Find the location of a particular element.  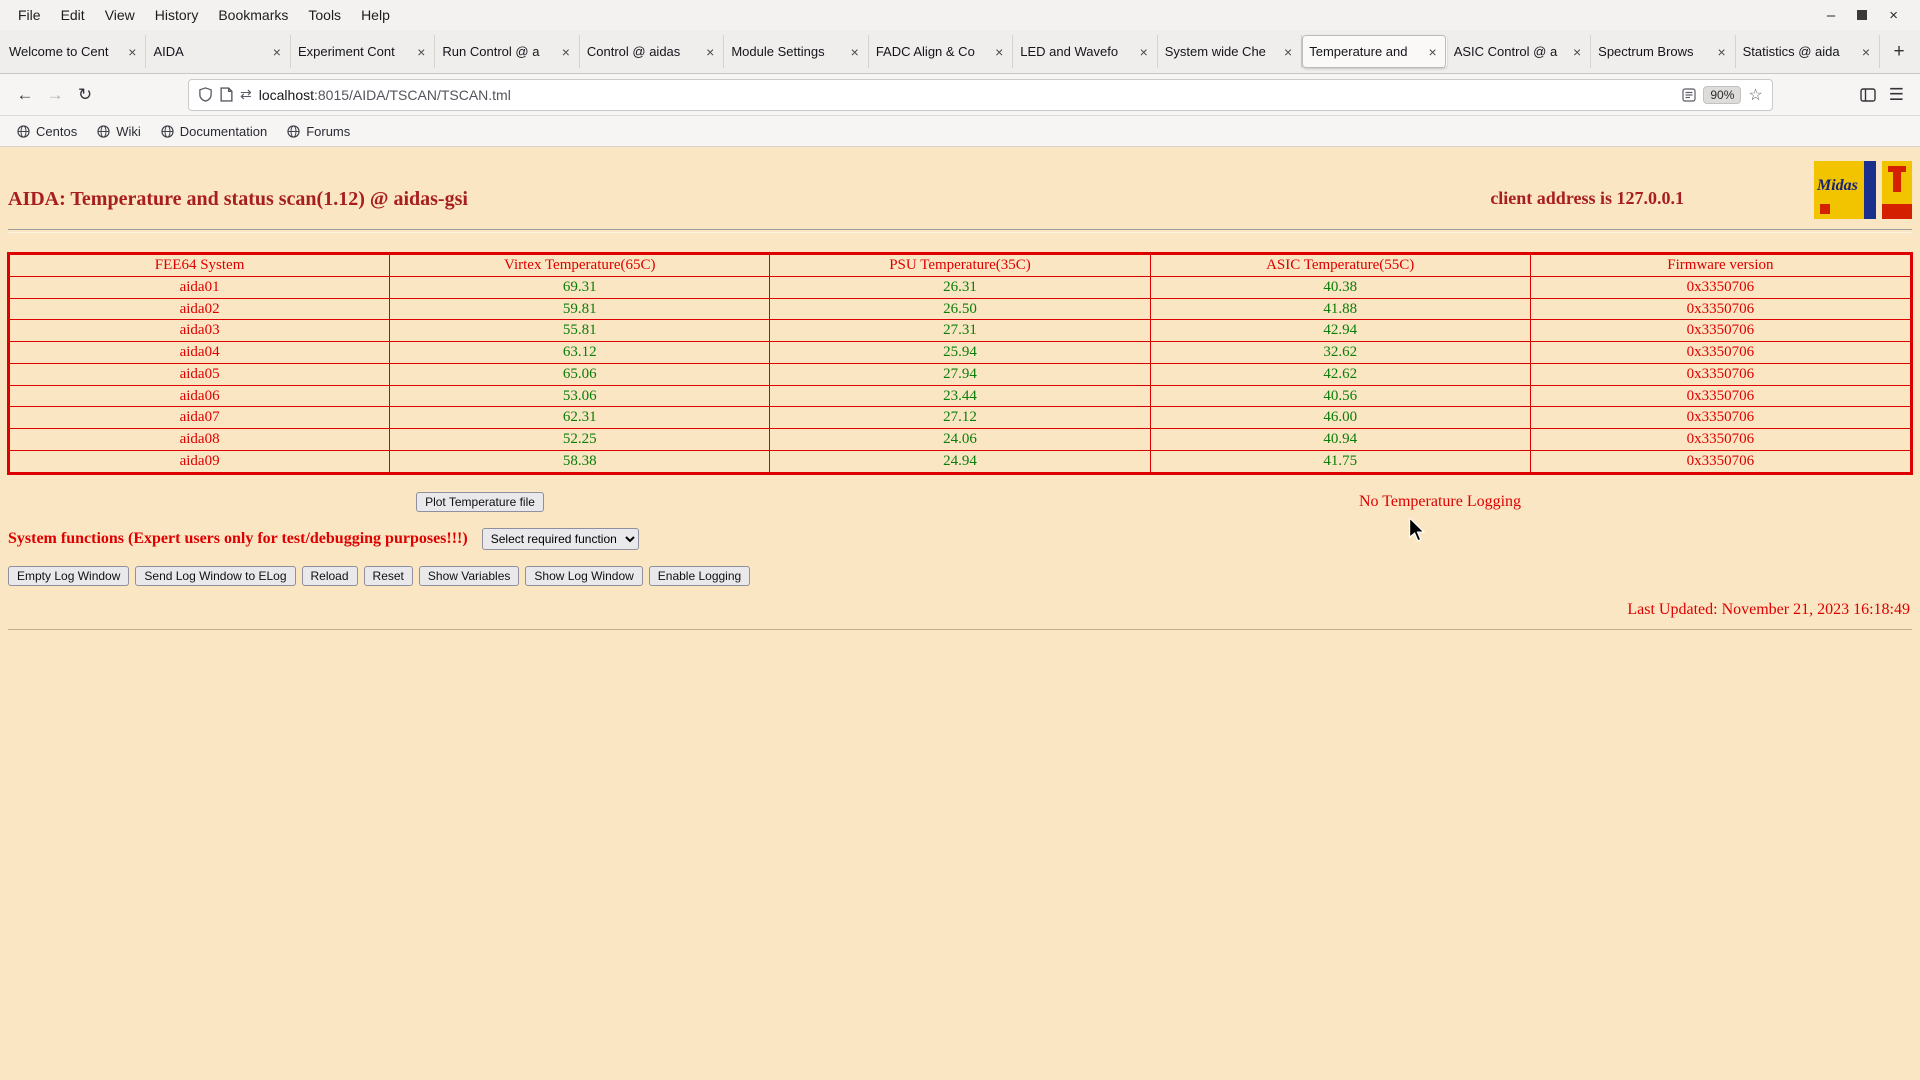

reload-button: ↻ is located at coordinates (85, 95).